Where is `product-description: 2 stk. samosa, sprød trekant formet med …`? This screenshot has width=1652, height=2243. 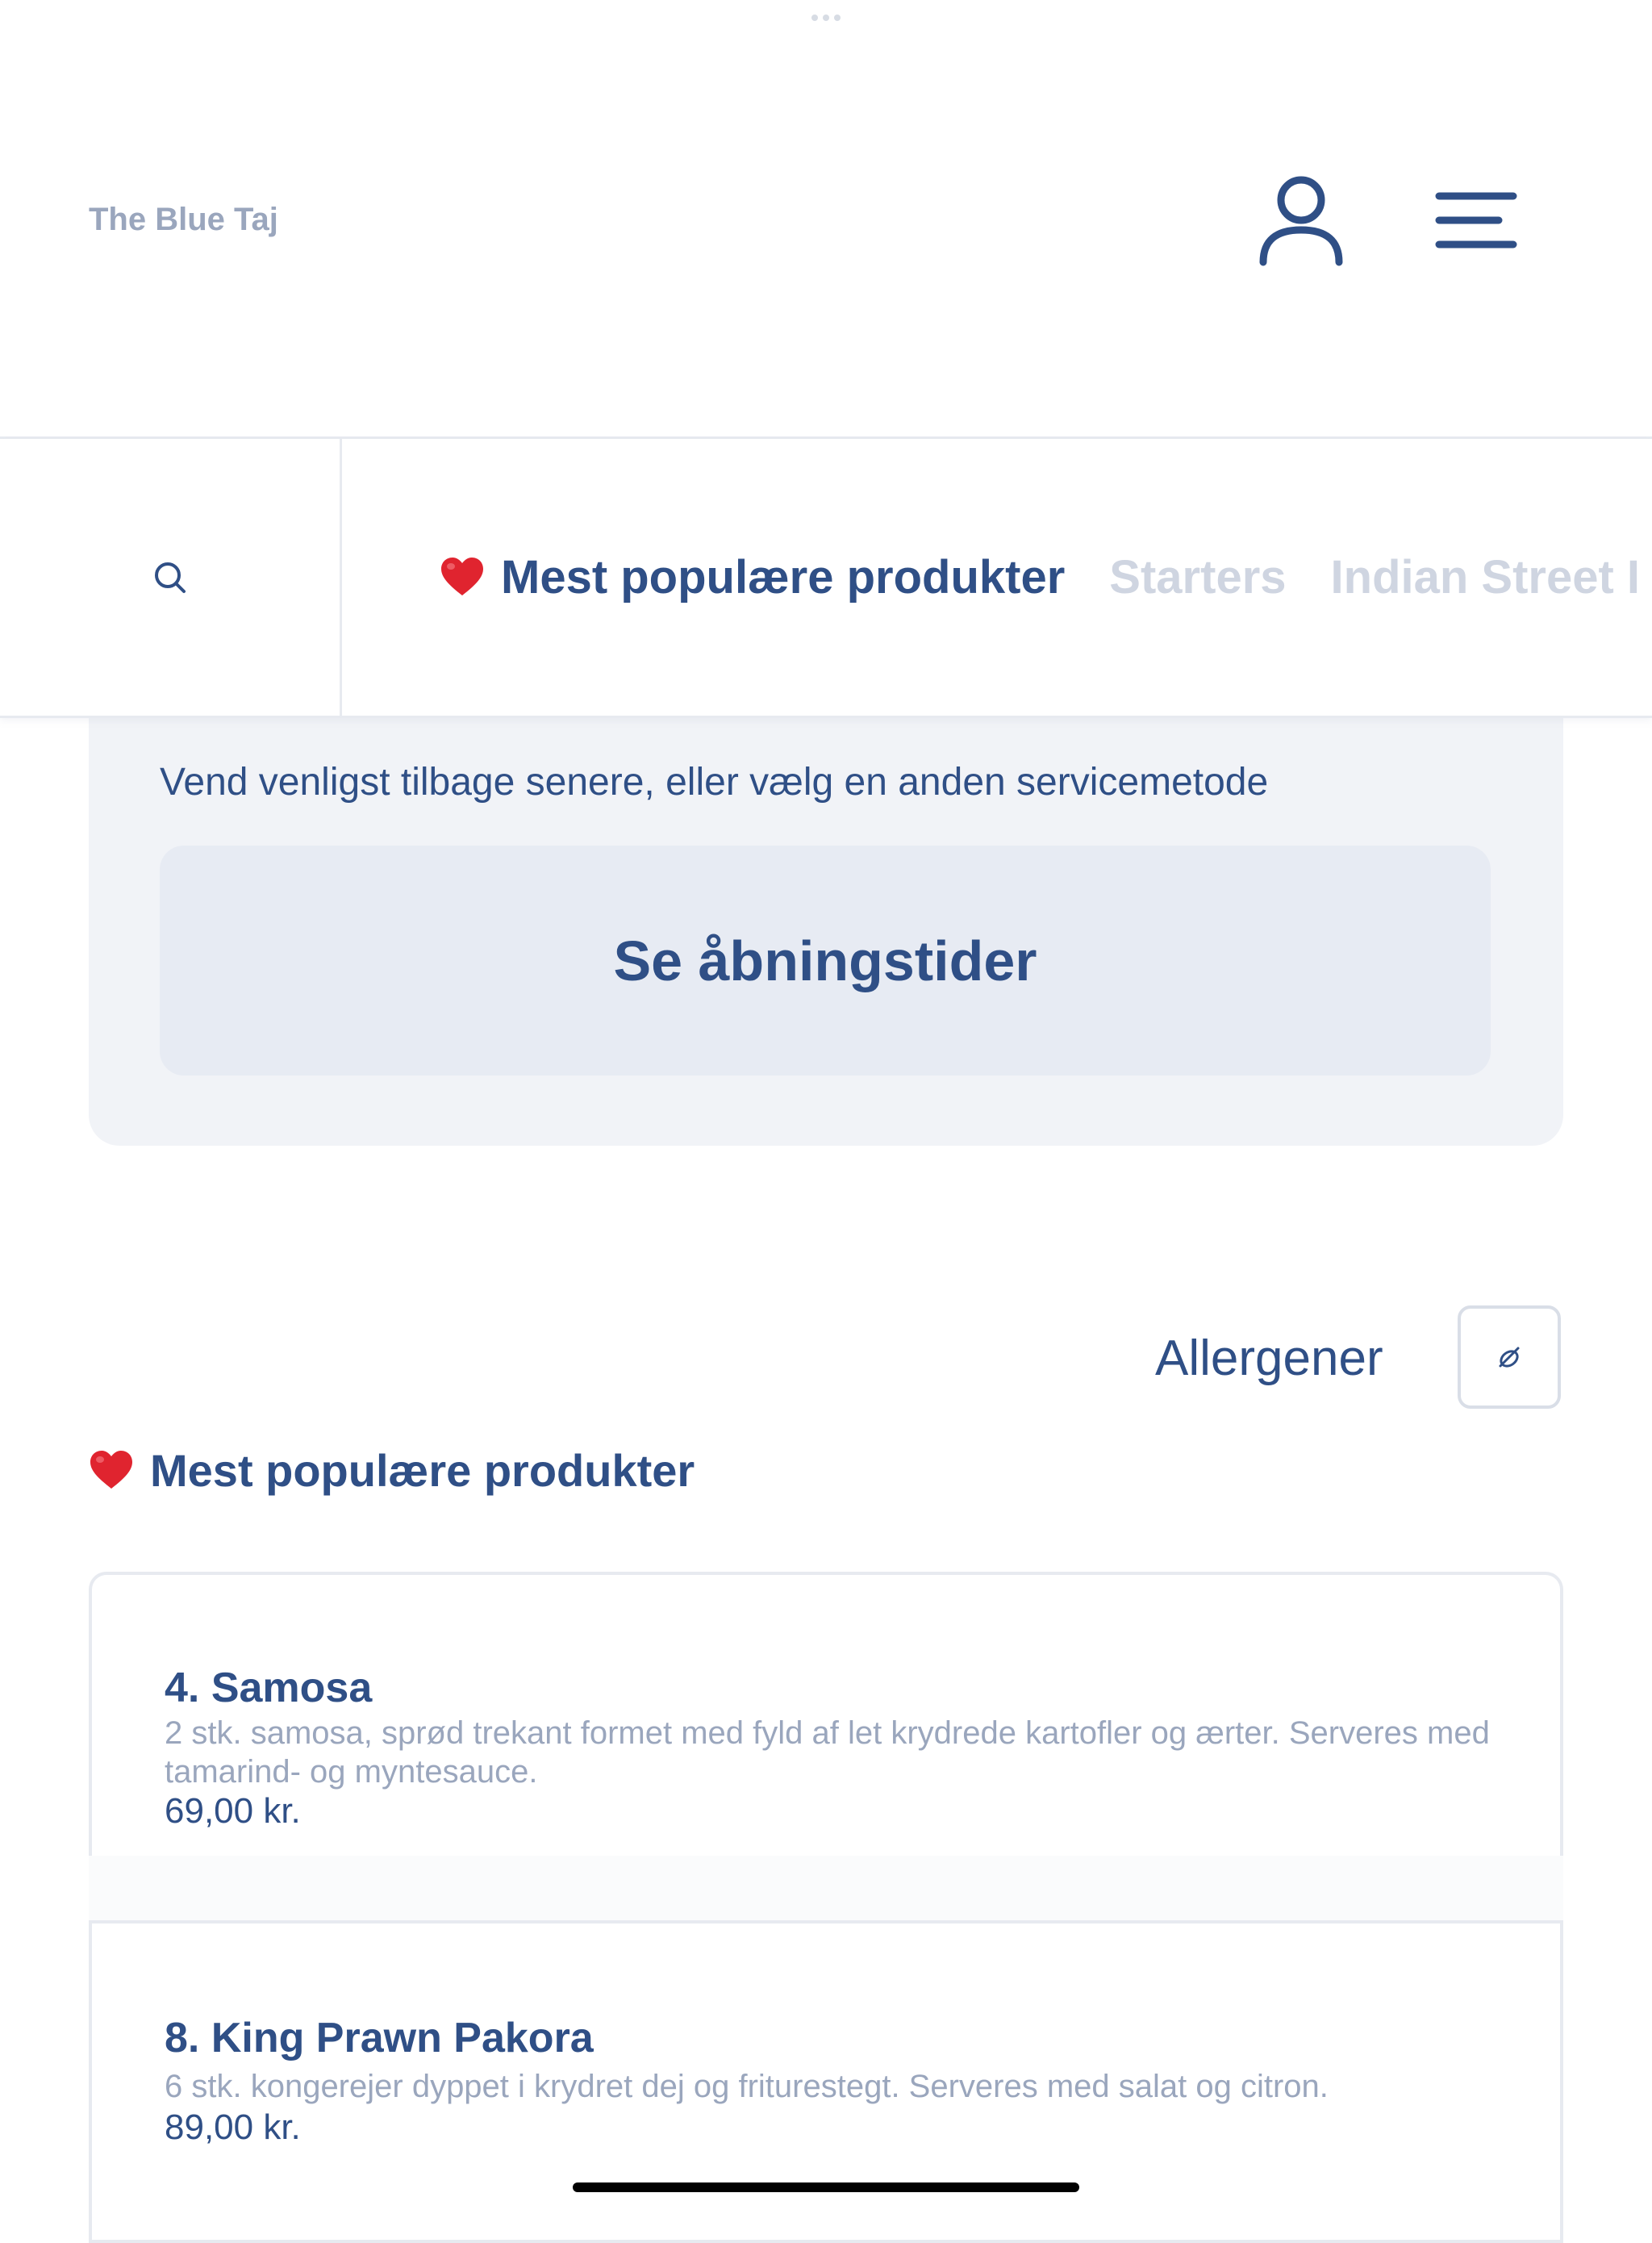
product-description: 2 stk. samosa, sprød trekant formet med … is located at coordinates (827, 1752).